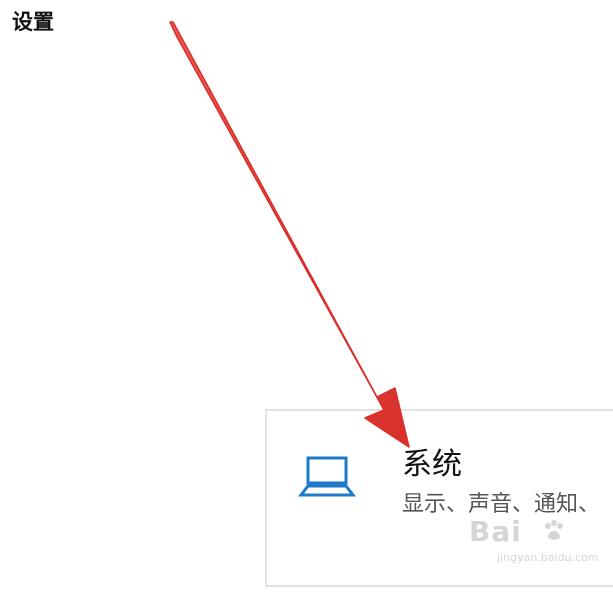 This screenshot has width=613, height=595. I want to click on watermark-brand: Bai, so click(495, 531).